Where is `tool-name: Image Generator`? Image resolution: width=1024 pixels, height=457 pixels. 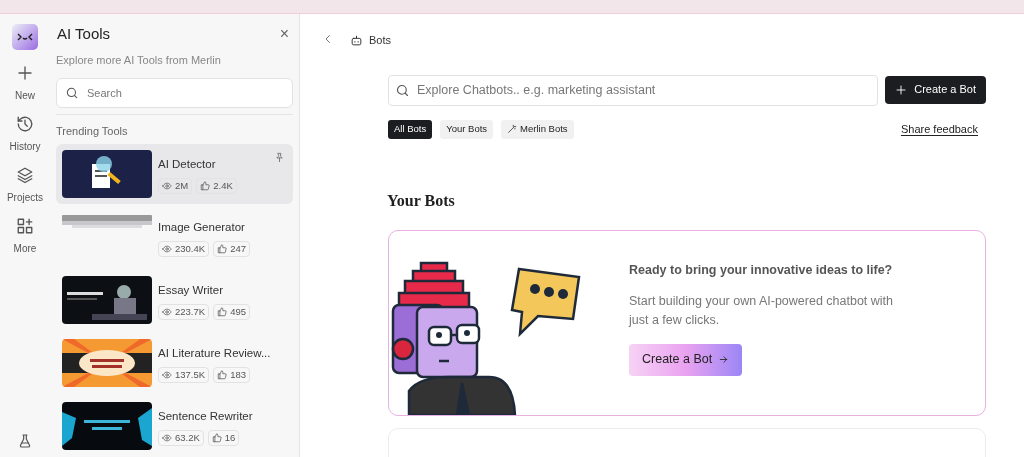 tool-name: Image Generator is located at coordinates (204, 227).